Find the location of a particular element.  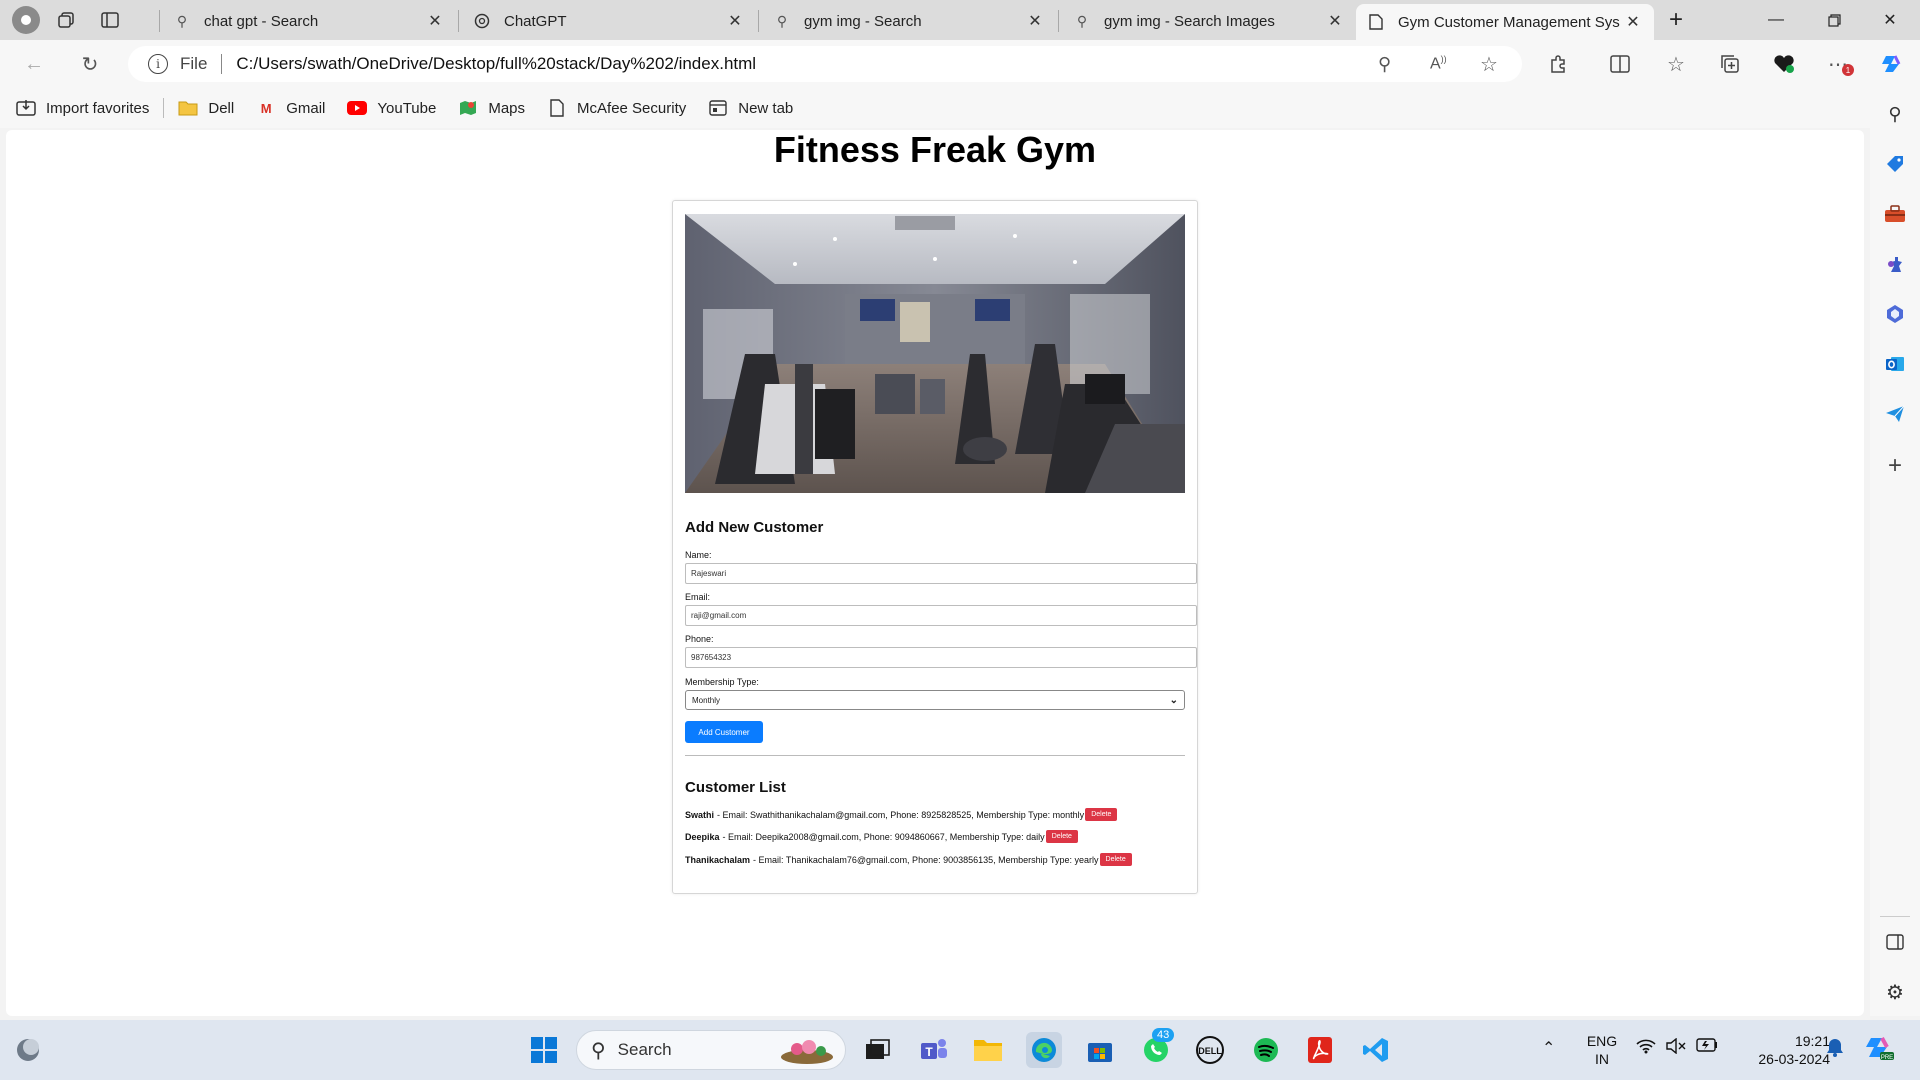

tab-title: Gym Customer Management Sys is located at coordinates (1509, 22).